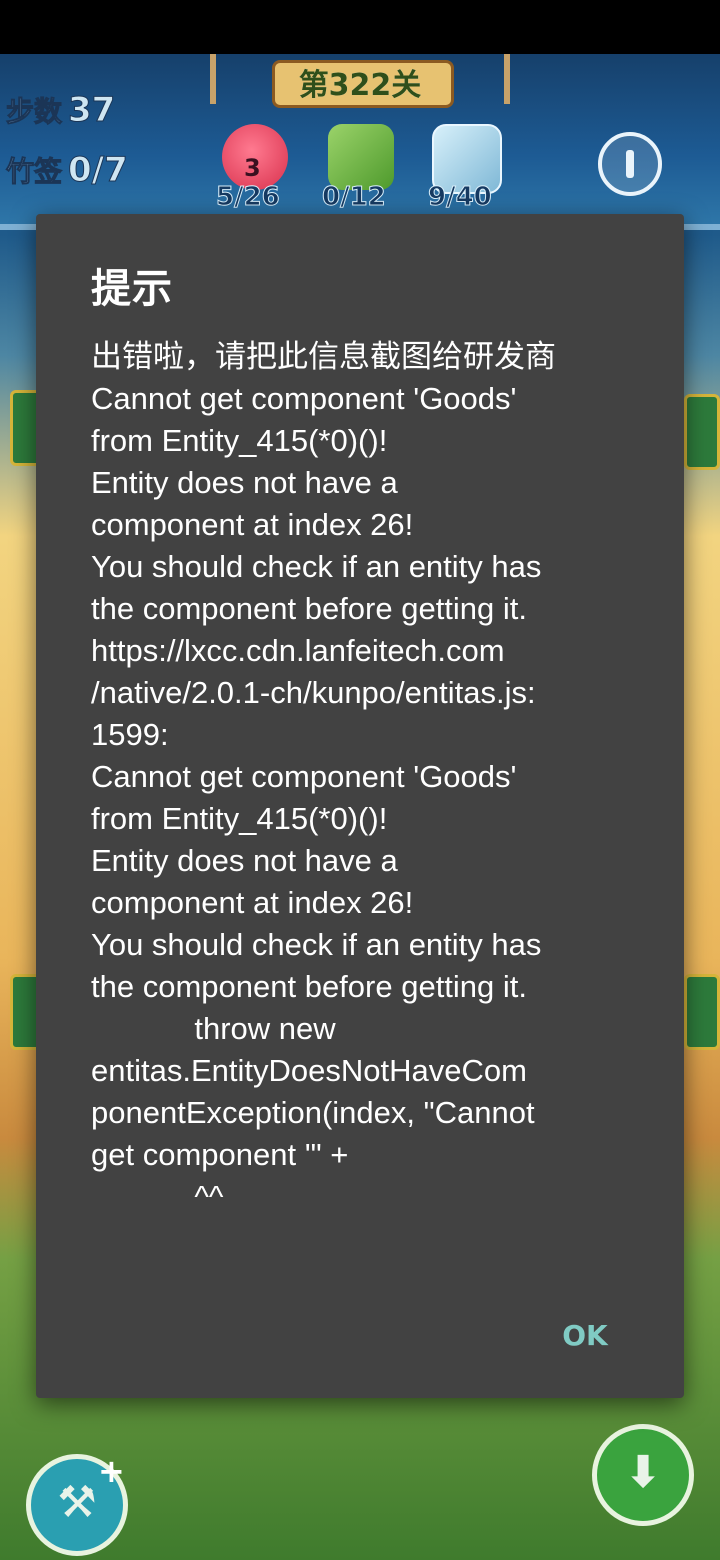 The width and height of the screenshot is (720, 1560). I want to click on game-hud: 第322关 步数 37 竹签 0/7 3 5/26 0/12 9/40, so click(360, 142).